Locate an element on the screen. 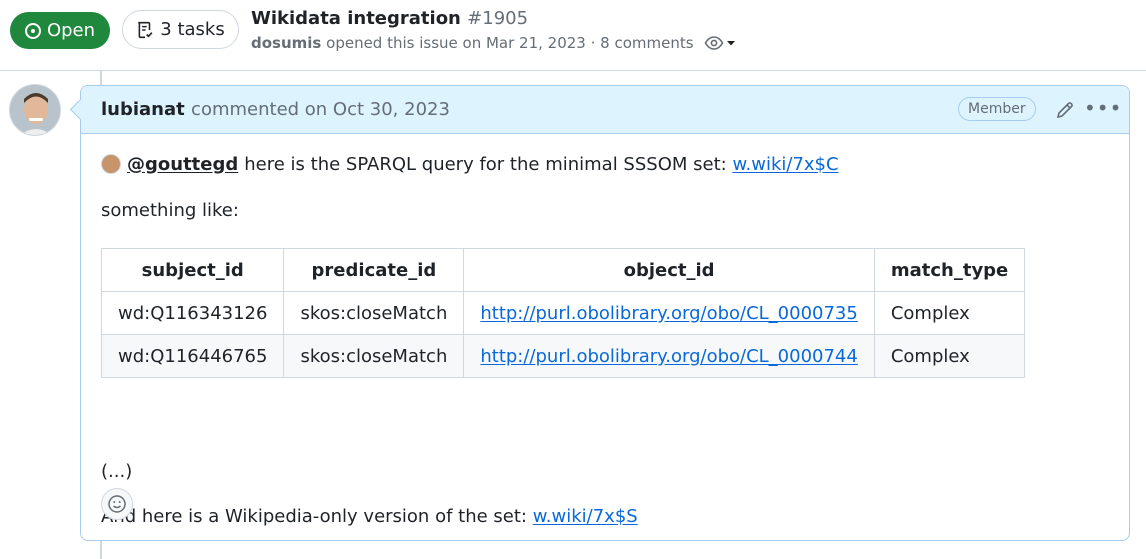 The image size is (1146, 559). comment-author: lubianat commented on Oct 30, 2023 is located at coordinates (275, 109).